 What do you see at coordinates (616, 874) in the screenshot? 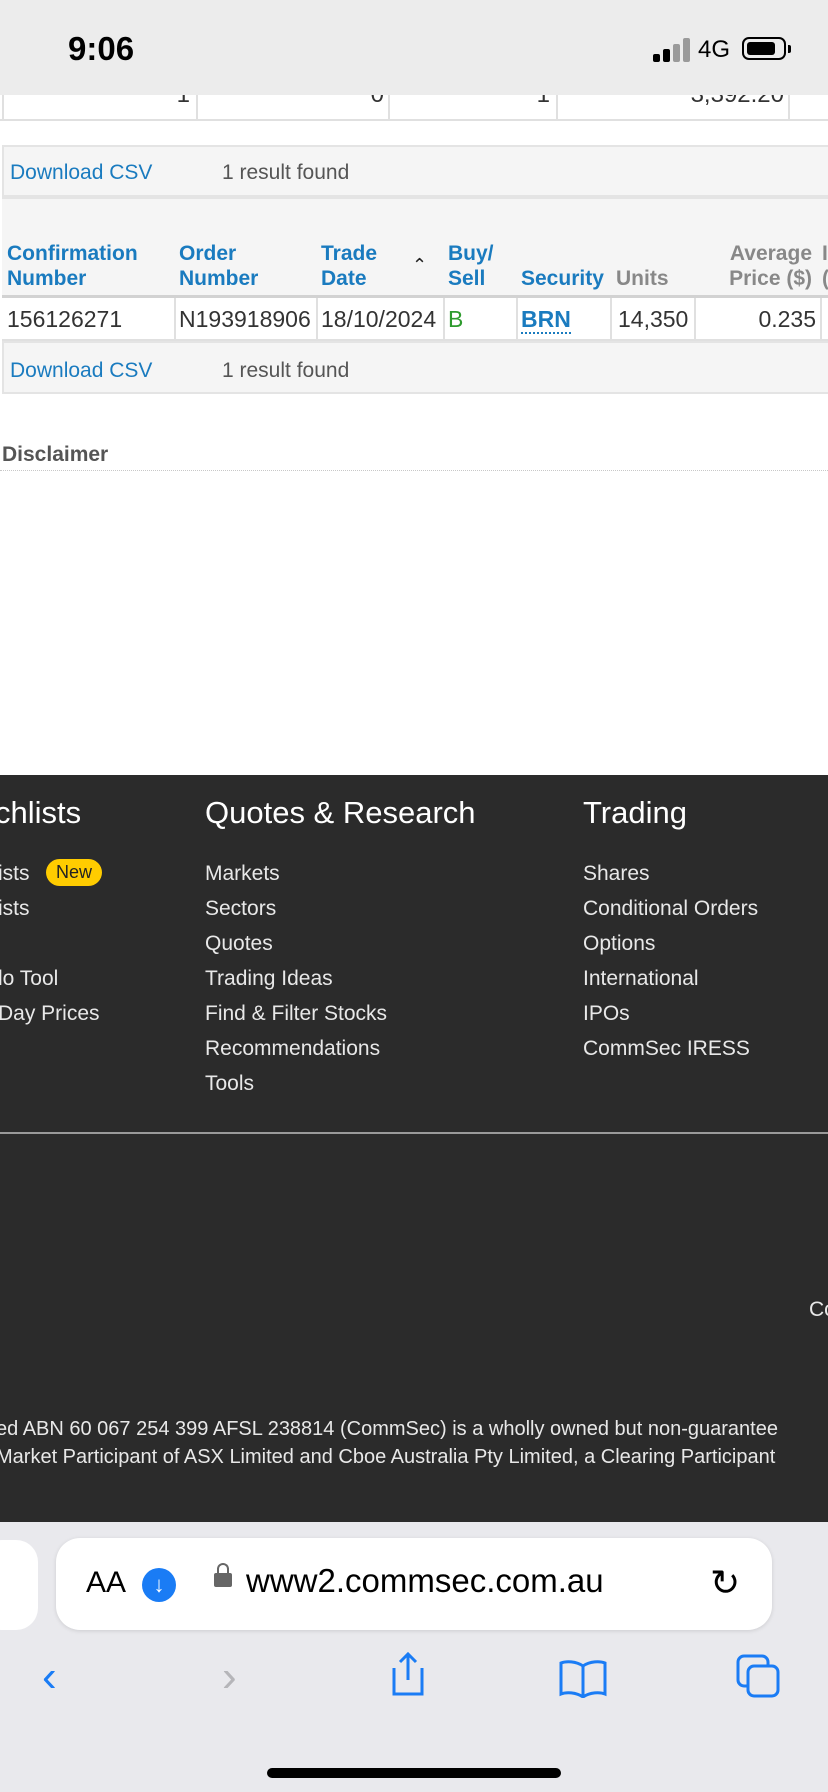
I see `footer-link-shares: Shares` at bounding box center [616, 874].